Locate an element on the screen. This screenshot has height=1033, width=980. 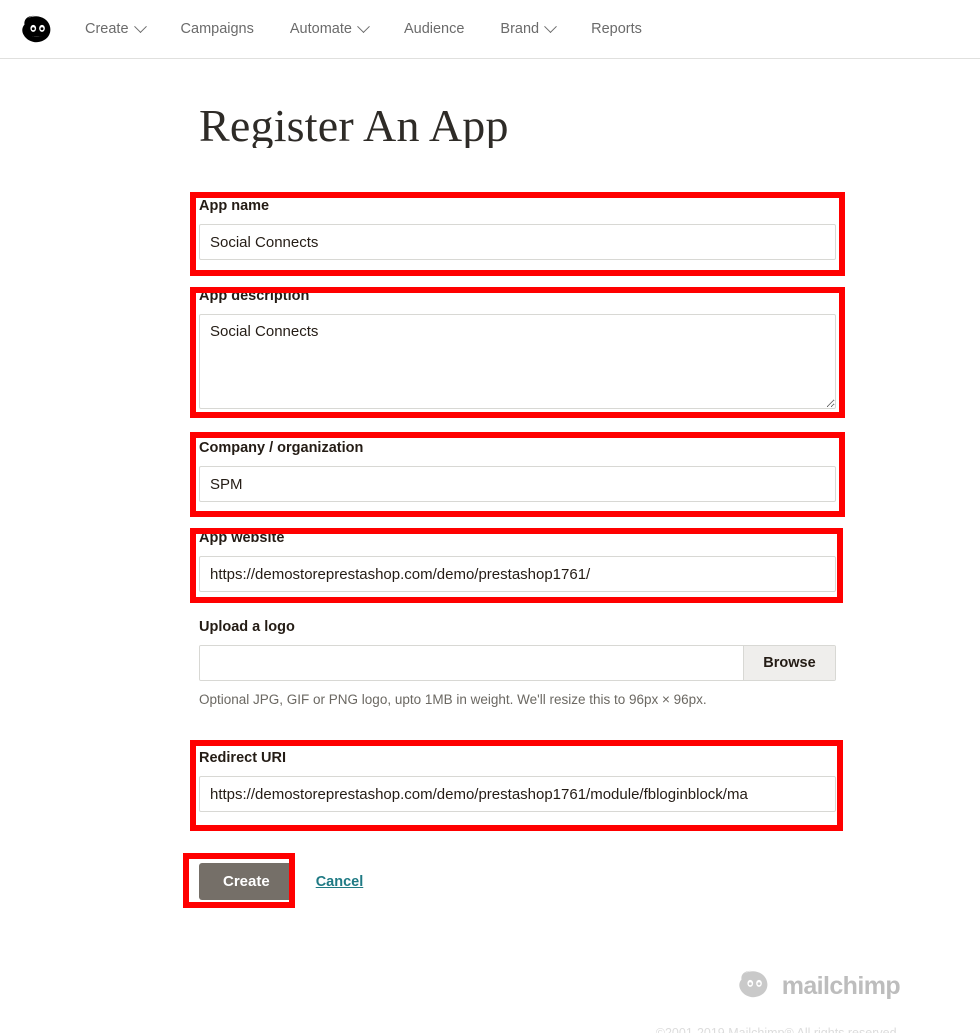
nav-item-reports: Reports is located at coordinates (616, 29).